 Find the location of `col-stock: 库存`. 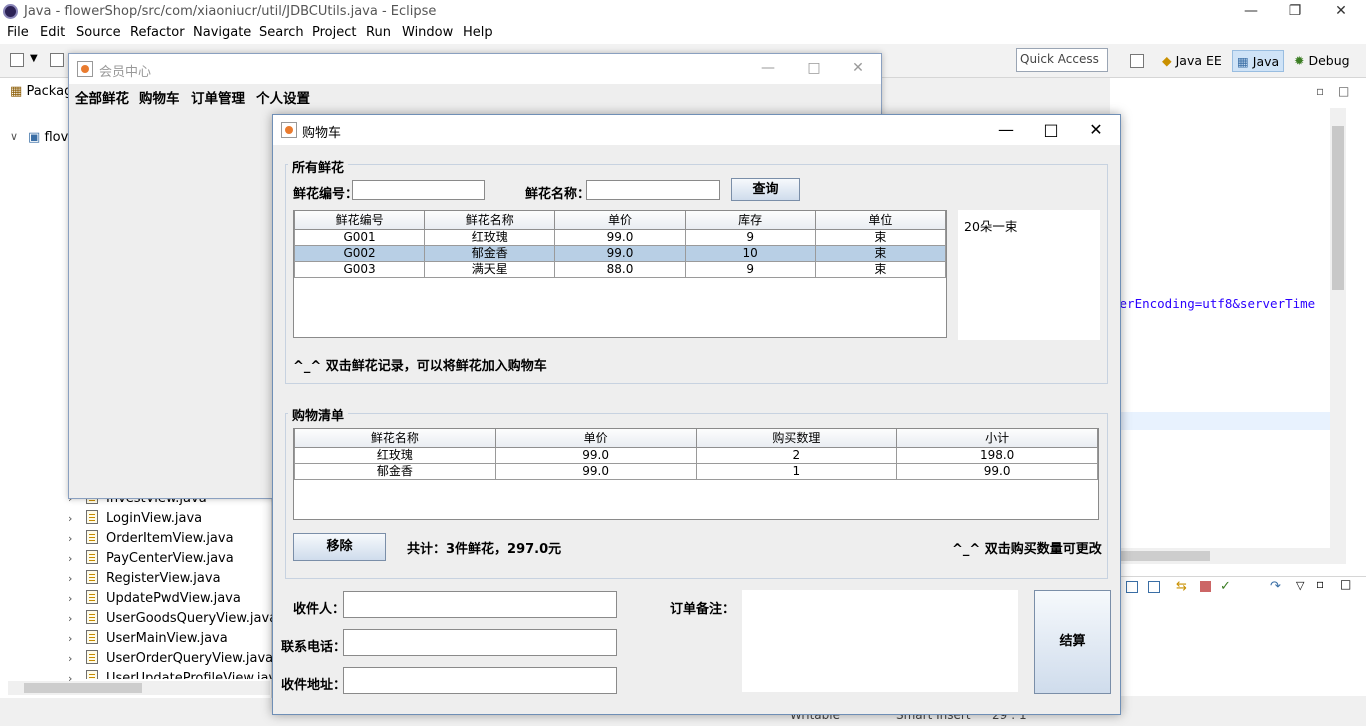

col-stock: 库存 is located at coordinates (750, 220).